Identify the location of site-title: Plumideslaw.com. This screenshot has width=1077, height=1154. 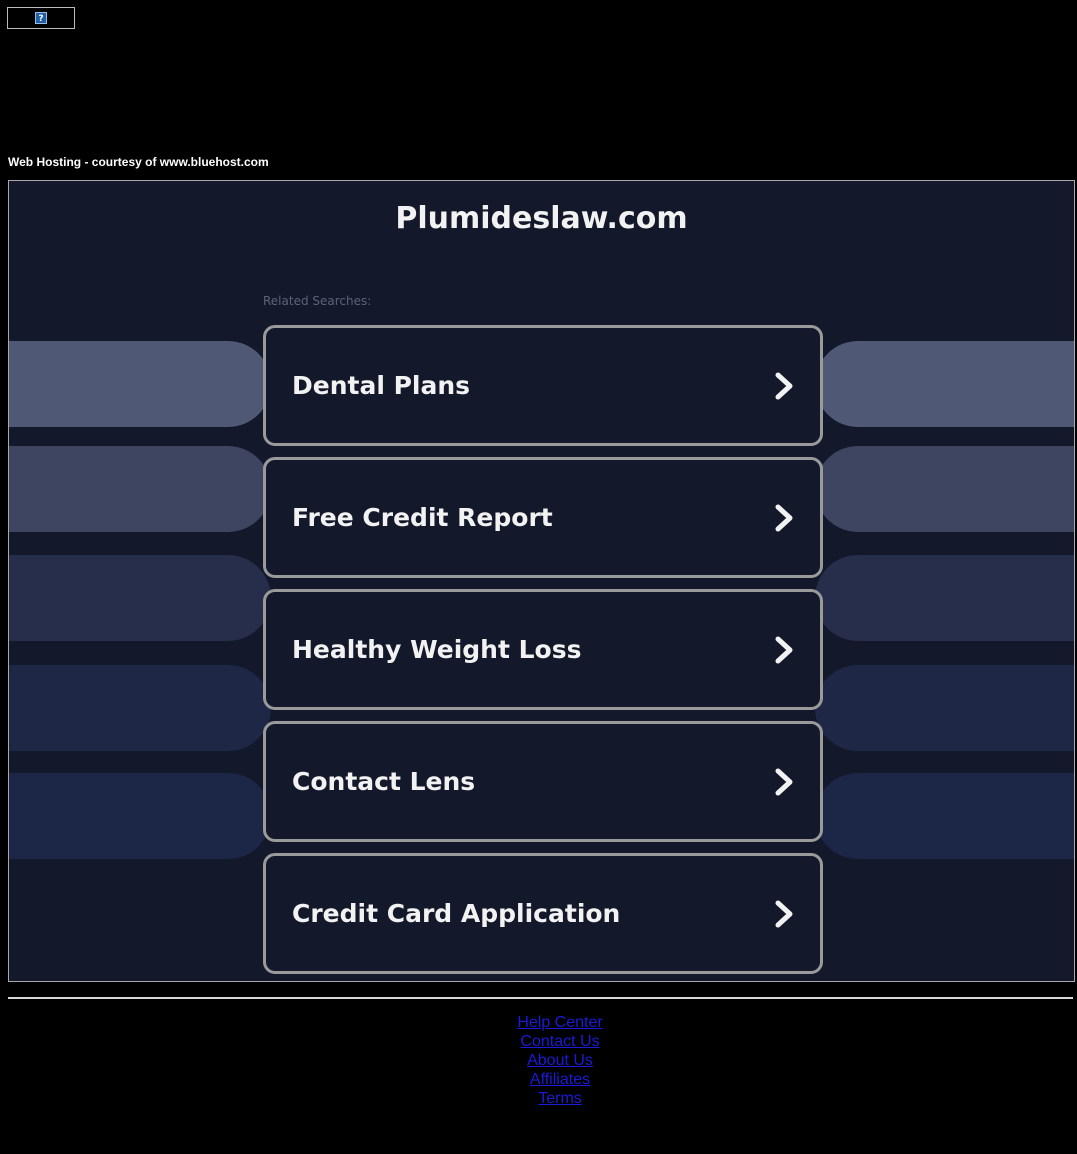
(541, 218).